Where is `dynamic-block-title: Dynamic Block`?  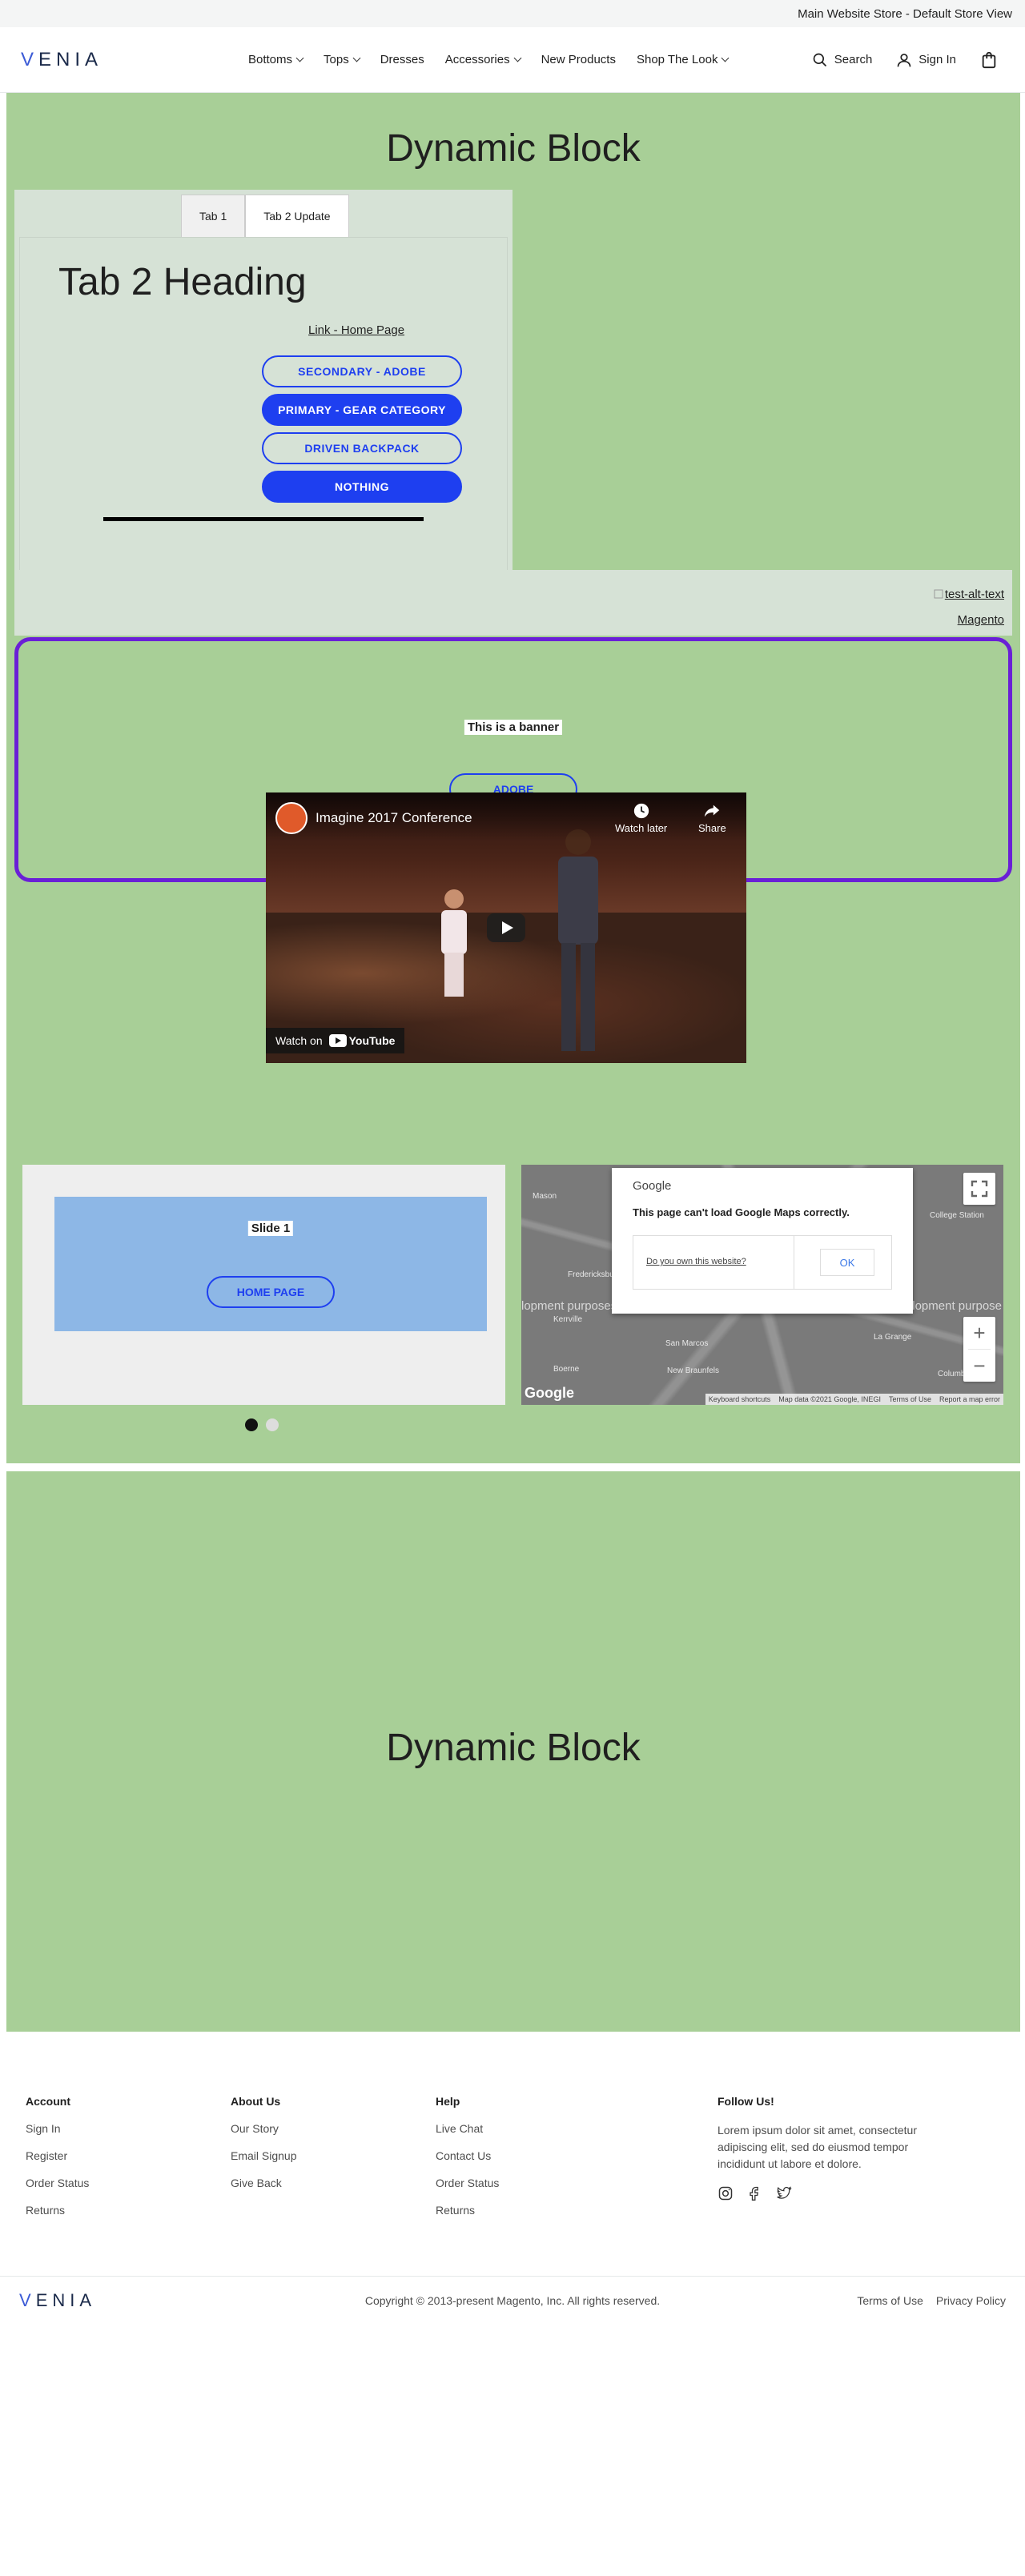
dynamic-block-title: Dynamic Block is located at coordinates (513, 1748).